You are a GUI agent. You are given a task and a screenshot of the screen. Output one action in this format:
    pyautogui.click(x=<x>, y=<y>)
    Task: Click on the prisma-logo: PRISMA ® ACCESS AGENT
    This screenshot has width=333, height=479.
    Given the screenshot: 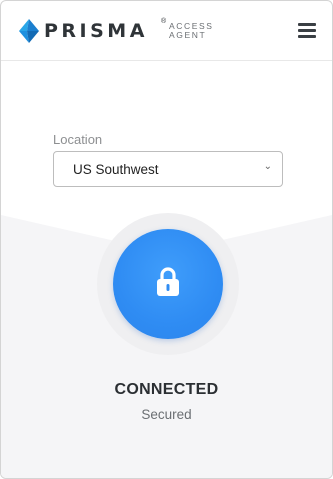 What is the action you would take?
    pyautogui.click(x=122, y=31)
    